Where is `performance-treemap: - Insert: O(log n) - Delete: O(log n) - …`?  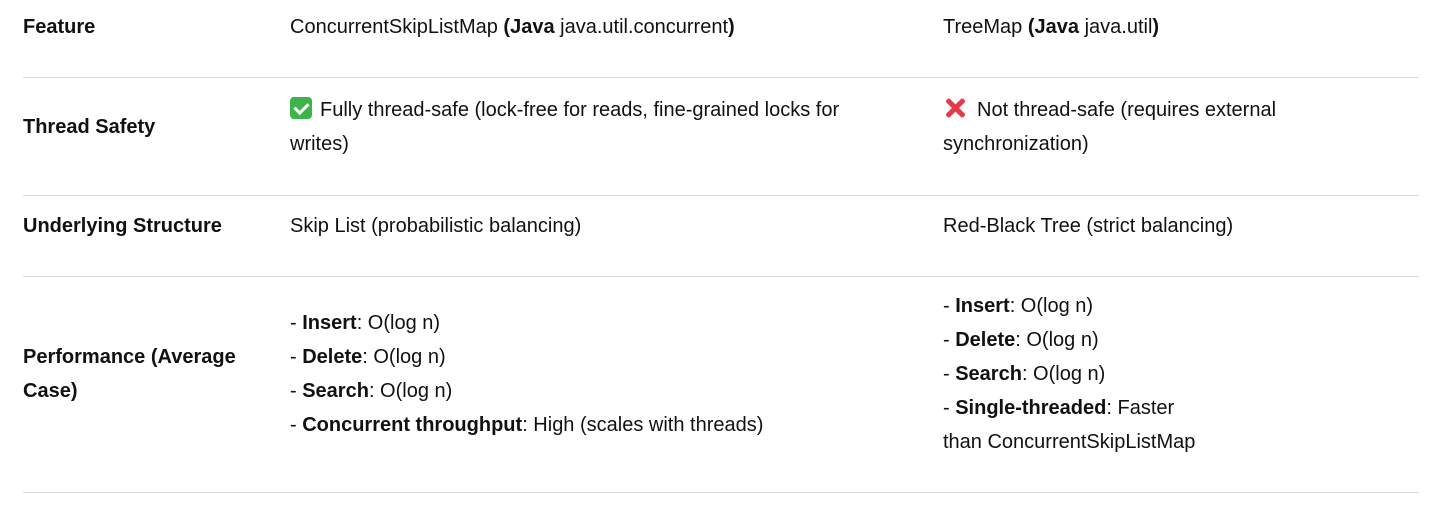 performance-treemap: - Insert: O(log n) - Delete: O(log n) - … is located at coordinates (1143, 374).